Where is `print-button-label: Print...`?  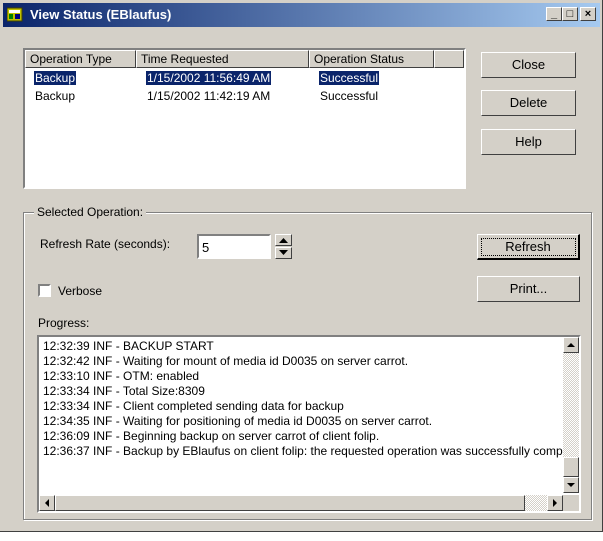
print-button-label: Print... is located at coordinates (528, 288).